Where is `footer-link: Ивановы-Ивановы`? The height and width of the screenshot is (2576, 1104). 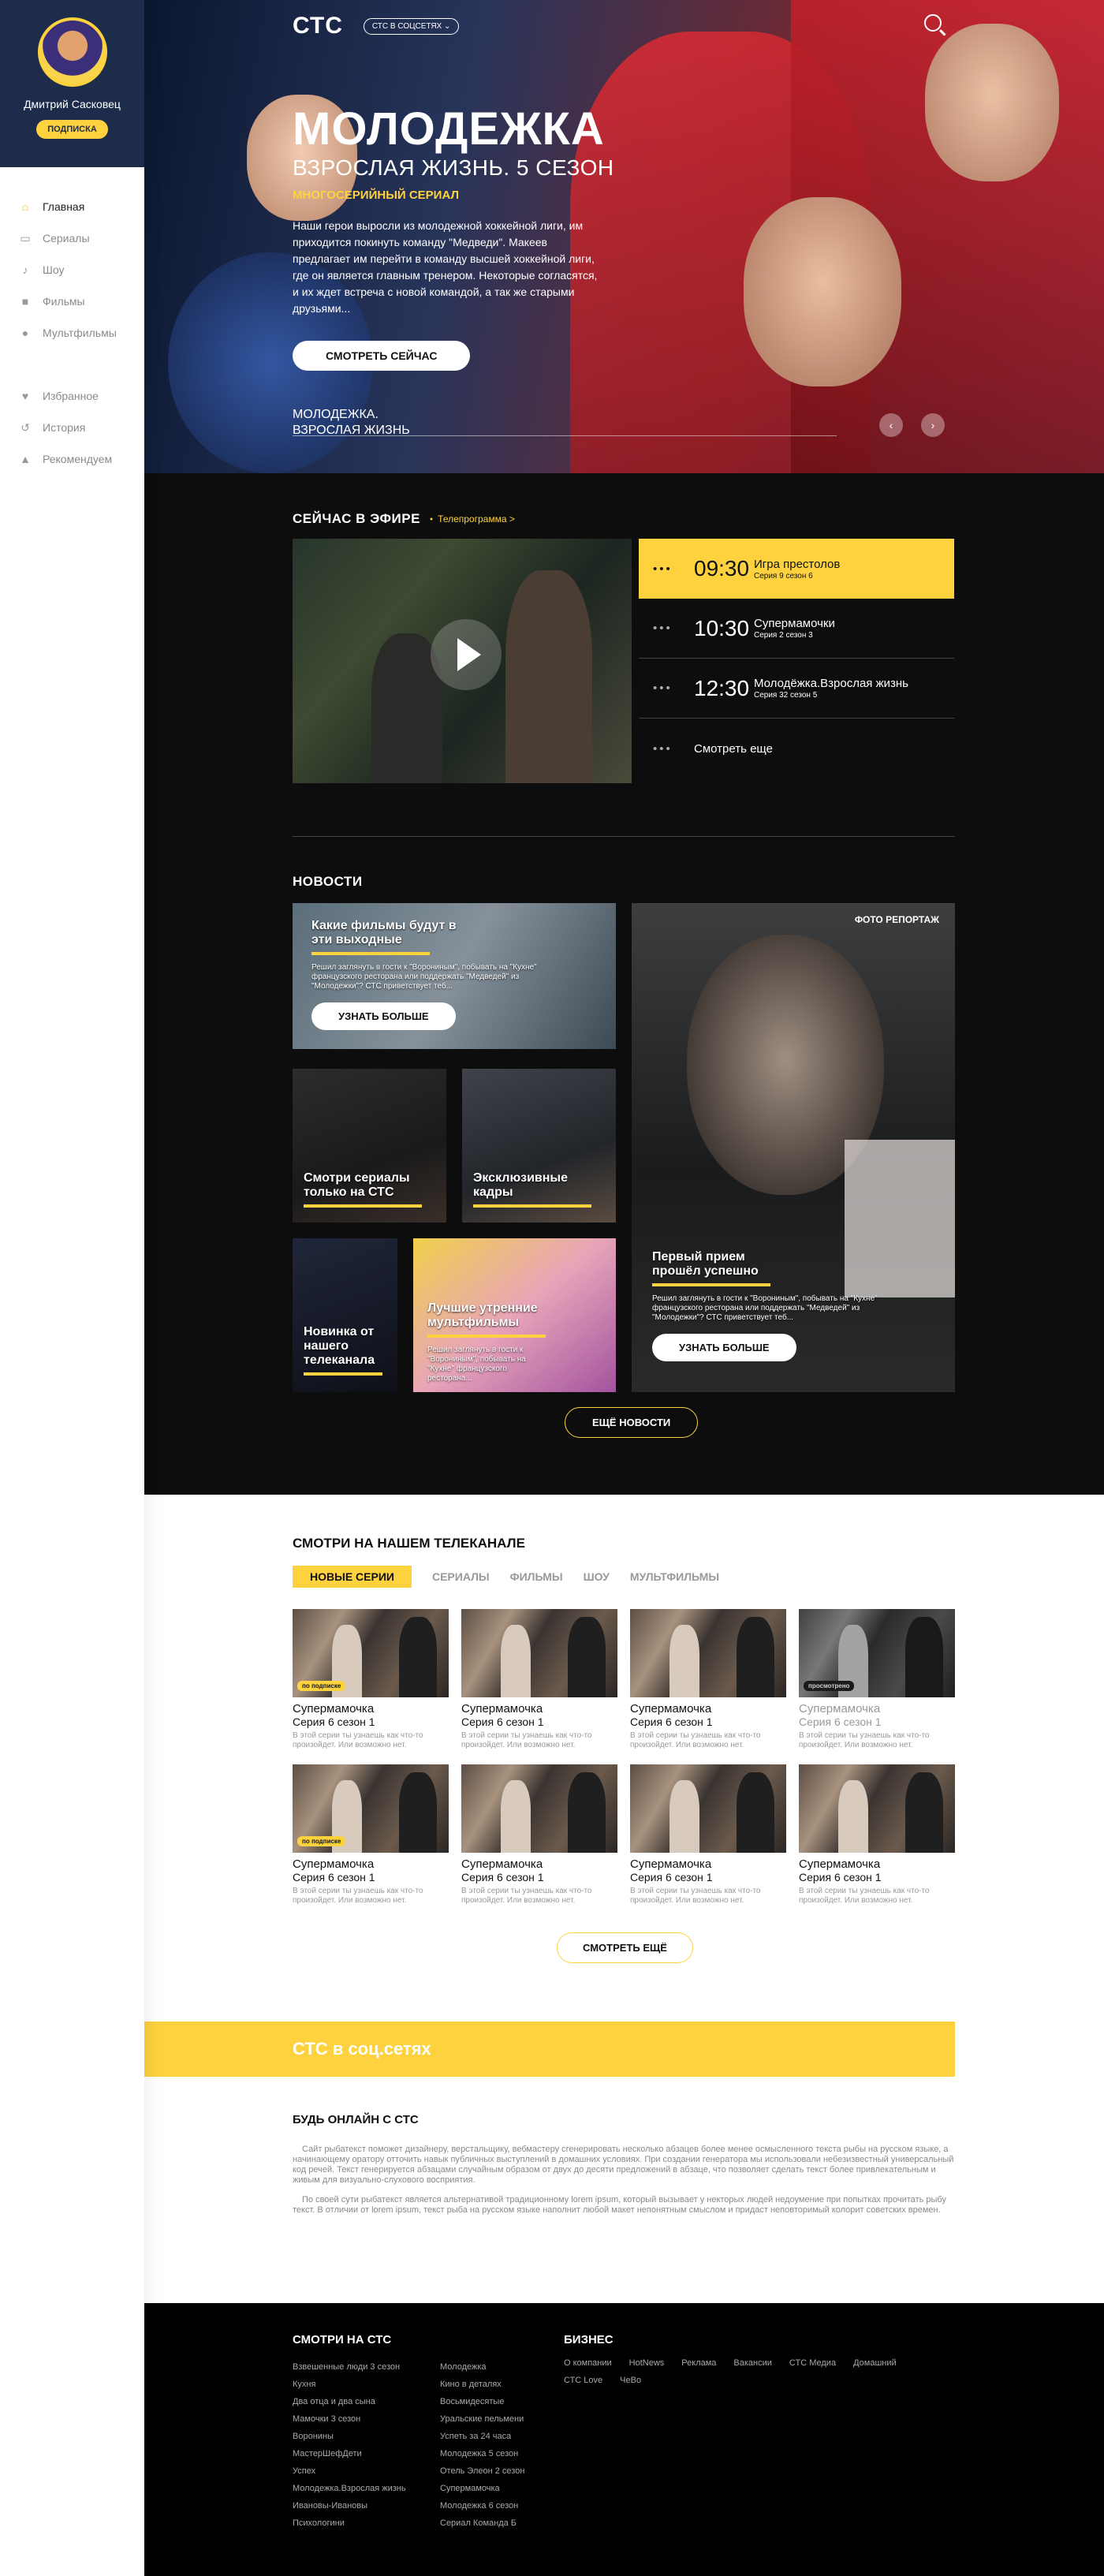 footer-link: Ивановы-Ивановы is located at coordinates (349, 2505).